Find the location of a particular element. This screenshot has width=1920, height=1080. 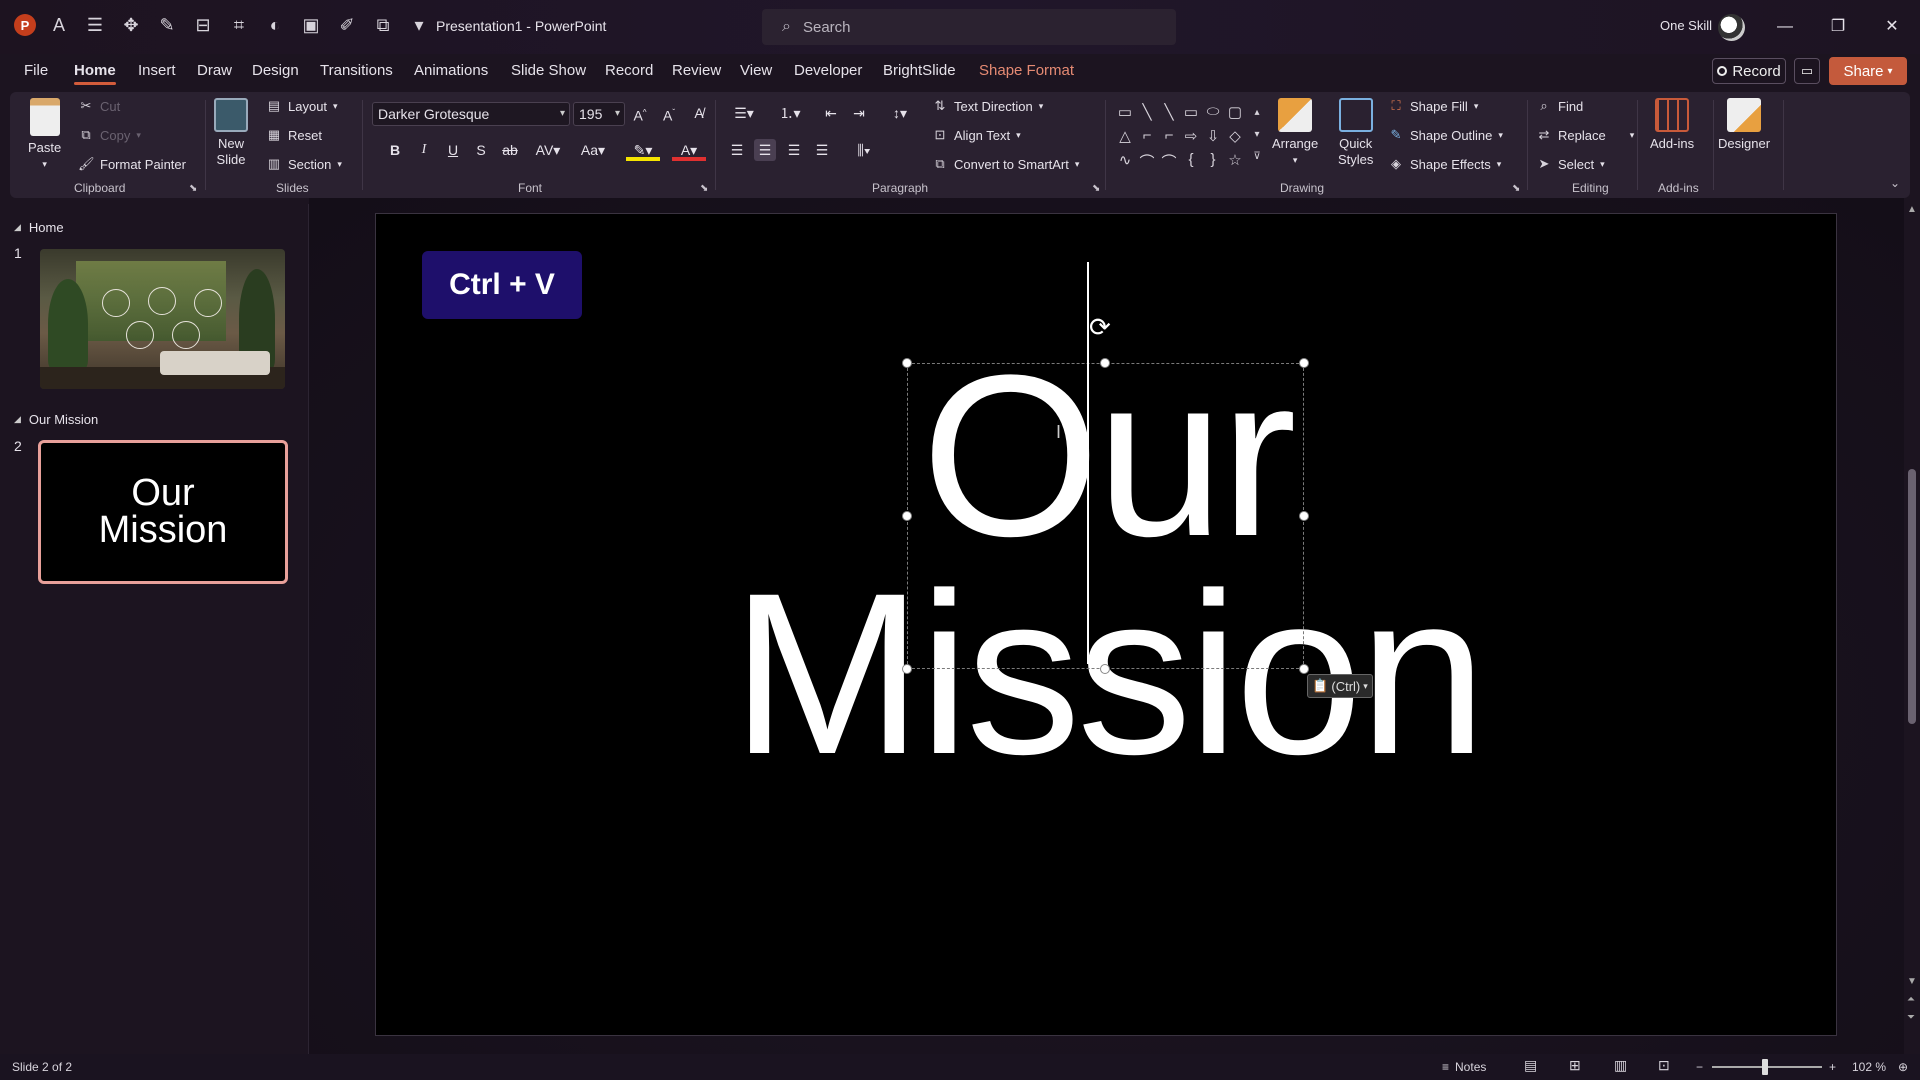

section-header-our-mission: ◢ Our Mission is located at coordinates (56, 419).